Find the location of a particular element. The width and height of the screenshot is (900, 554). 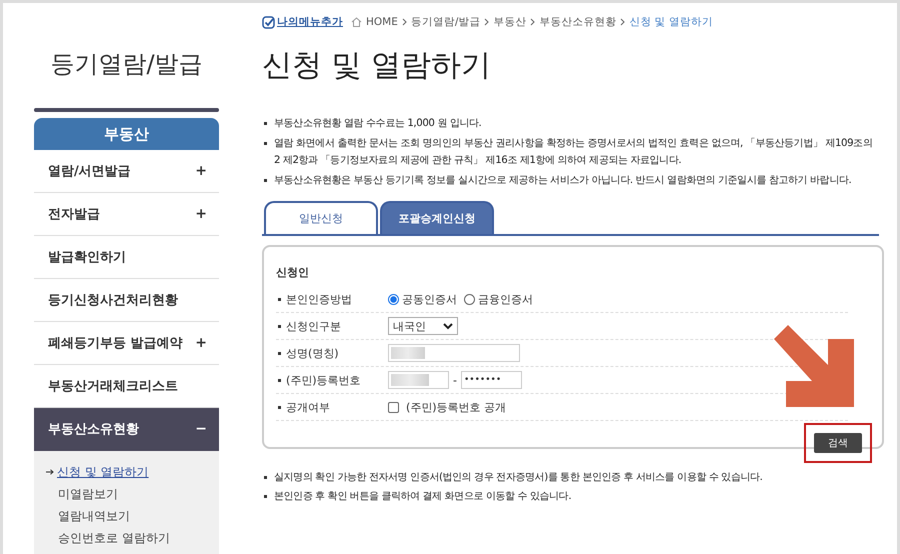

field-label: (주민)등록번호 is located at coordinates (332, 380).